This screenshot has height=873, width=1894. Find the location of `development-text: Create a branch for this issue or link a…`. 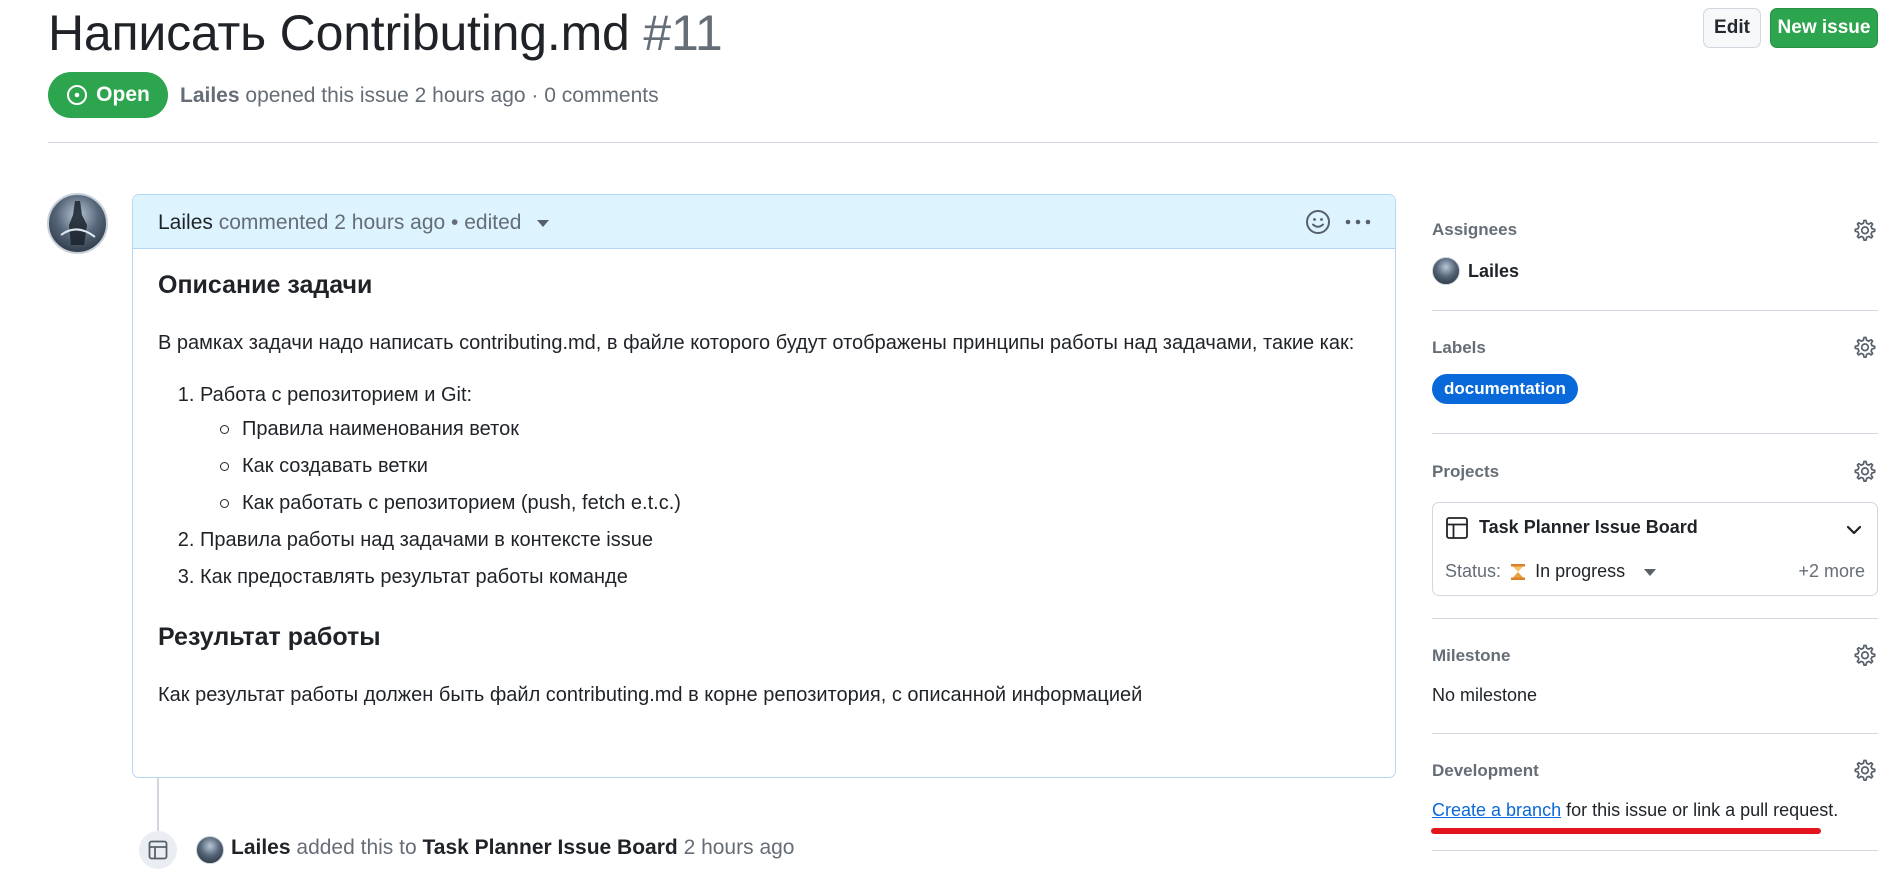

development-text: Create a branch for this issue or link a… is located at coordinates (1635, 810).